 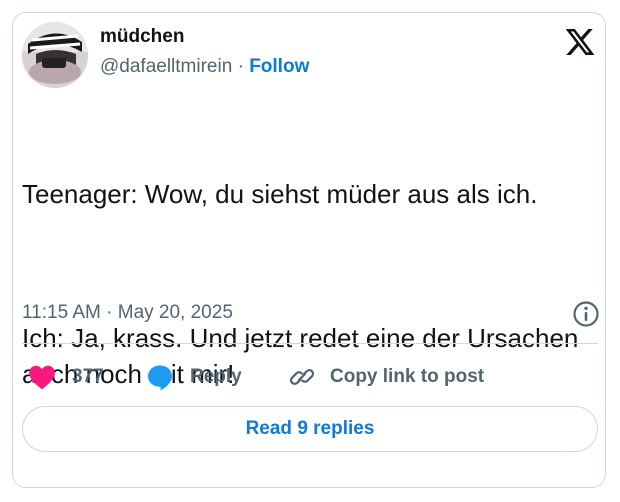 I want to click on author-handle: @dafaelltmirein, so click(x=166, y=66).